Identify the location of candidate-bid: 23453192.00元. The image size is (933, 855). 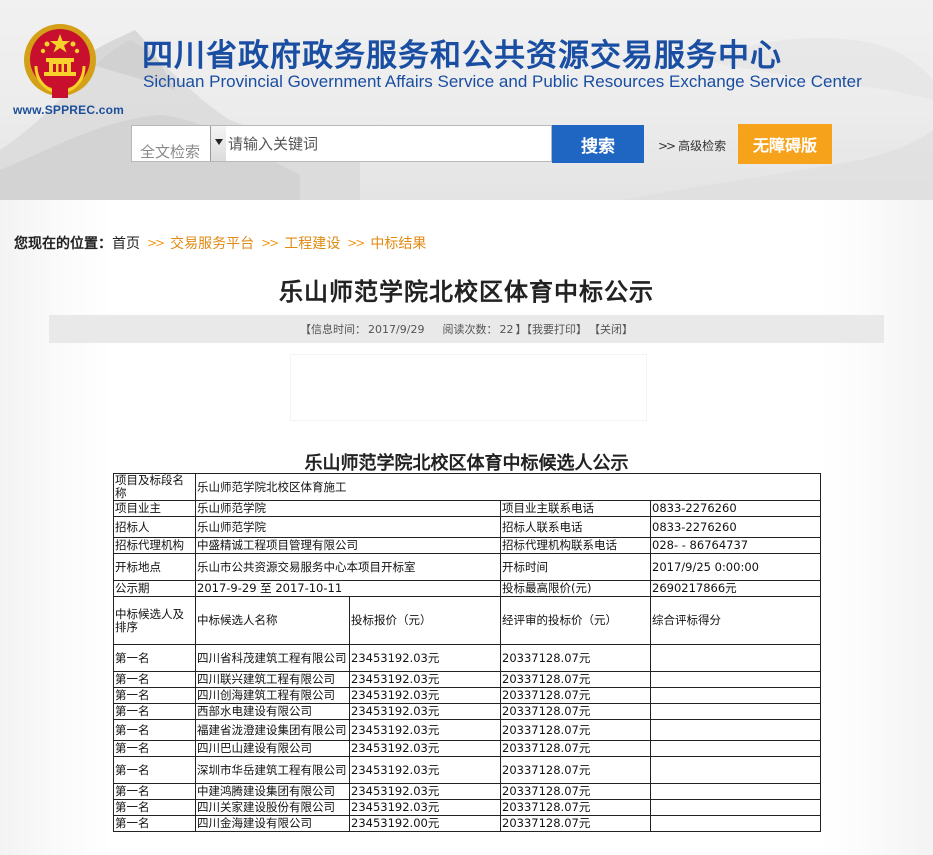
(425, 823).